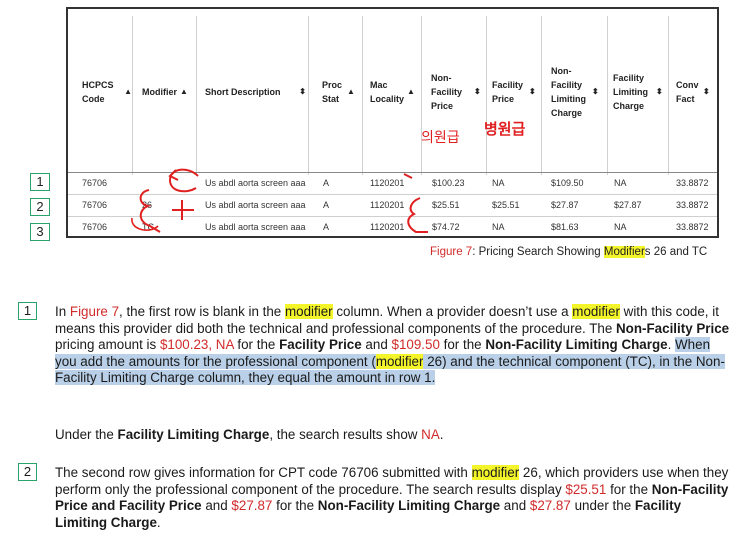  I want to click on text: under the, so click(602, 506).